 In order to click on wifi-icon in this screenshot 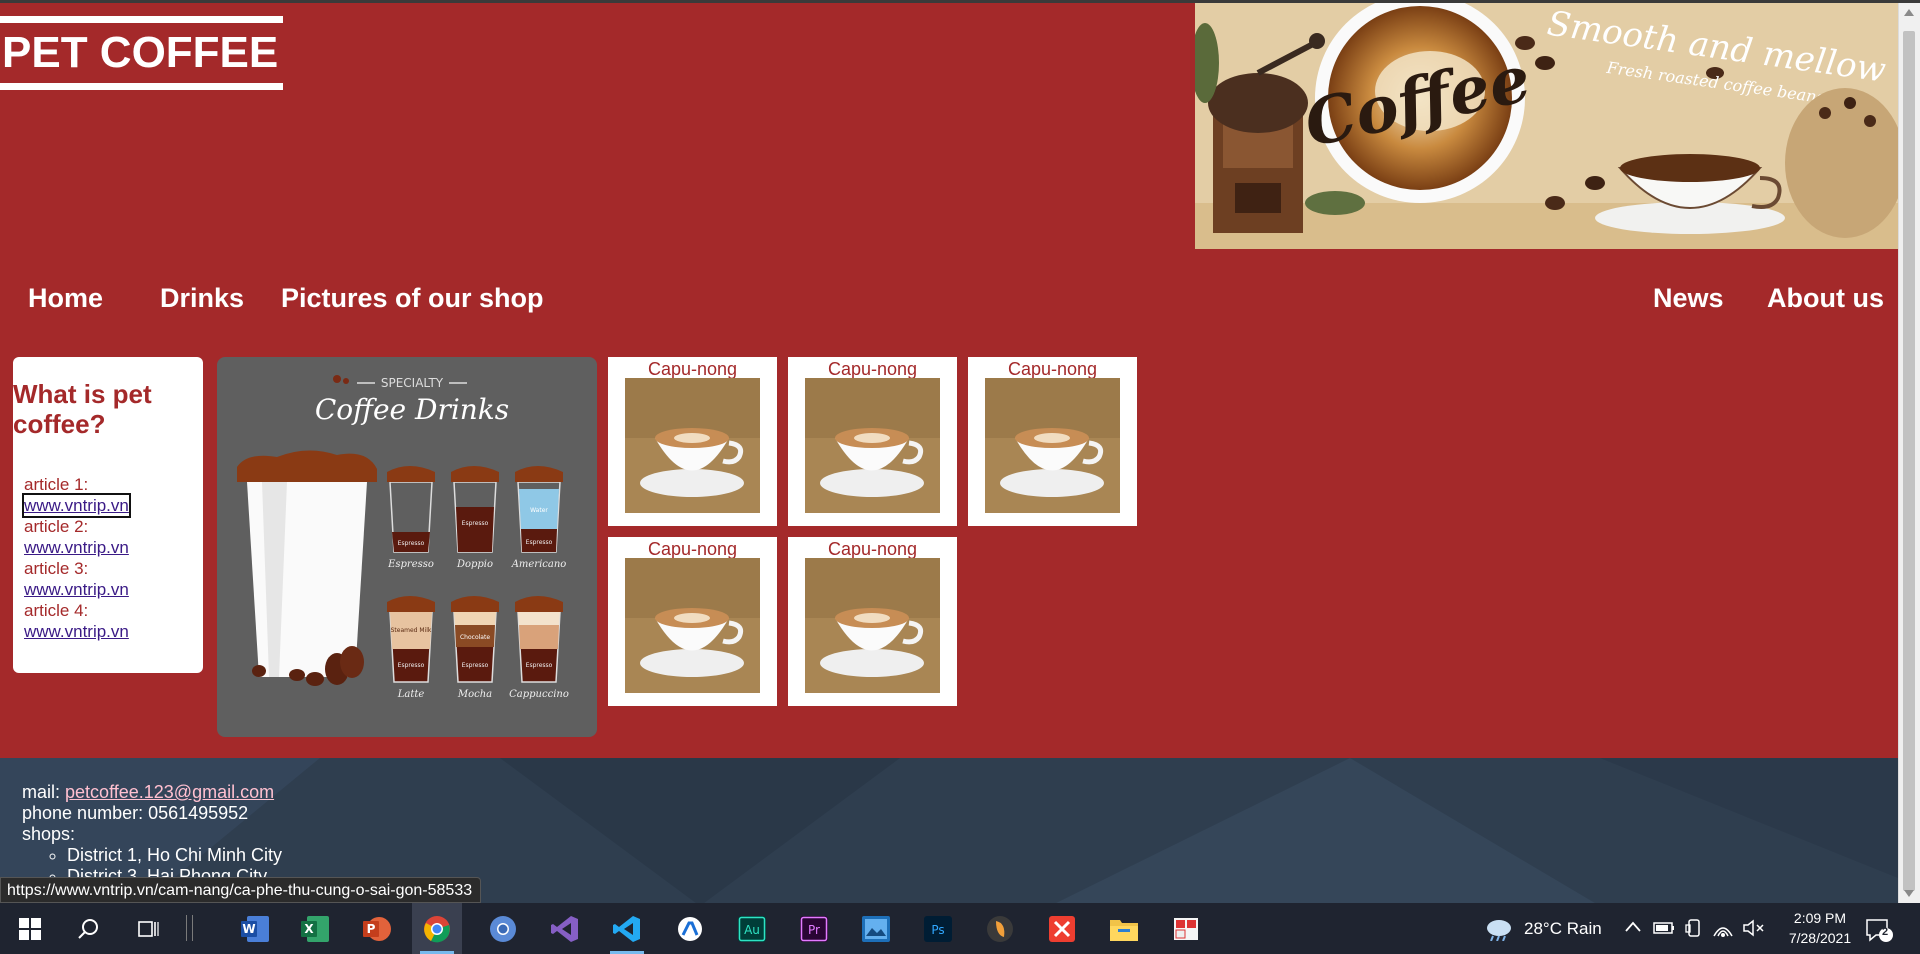, I will do `click(1723, 930)`.